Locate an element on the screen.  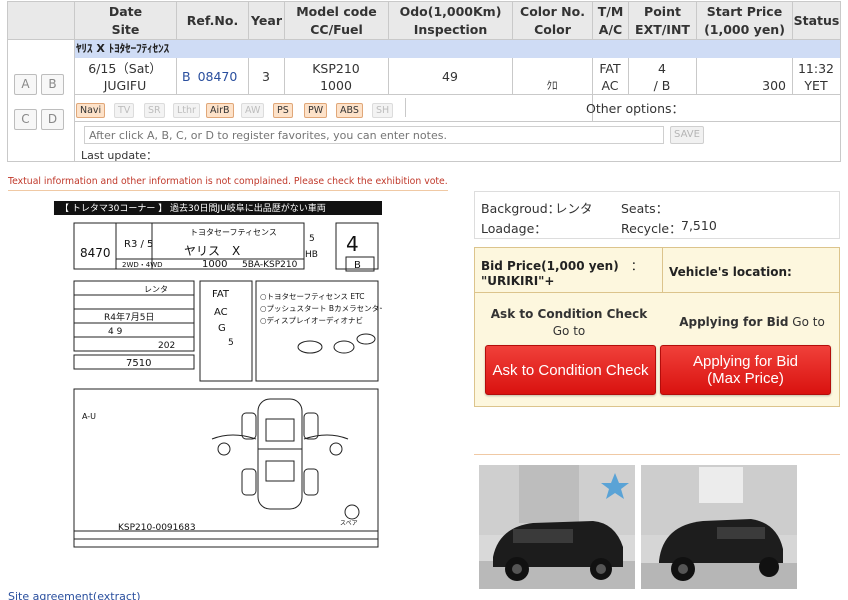
listing-title: ﾔﾘｽ X ﾄﾖﾀｾｰﾌﾃｨｾﾝｽ is located at coordinates (457, 49).